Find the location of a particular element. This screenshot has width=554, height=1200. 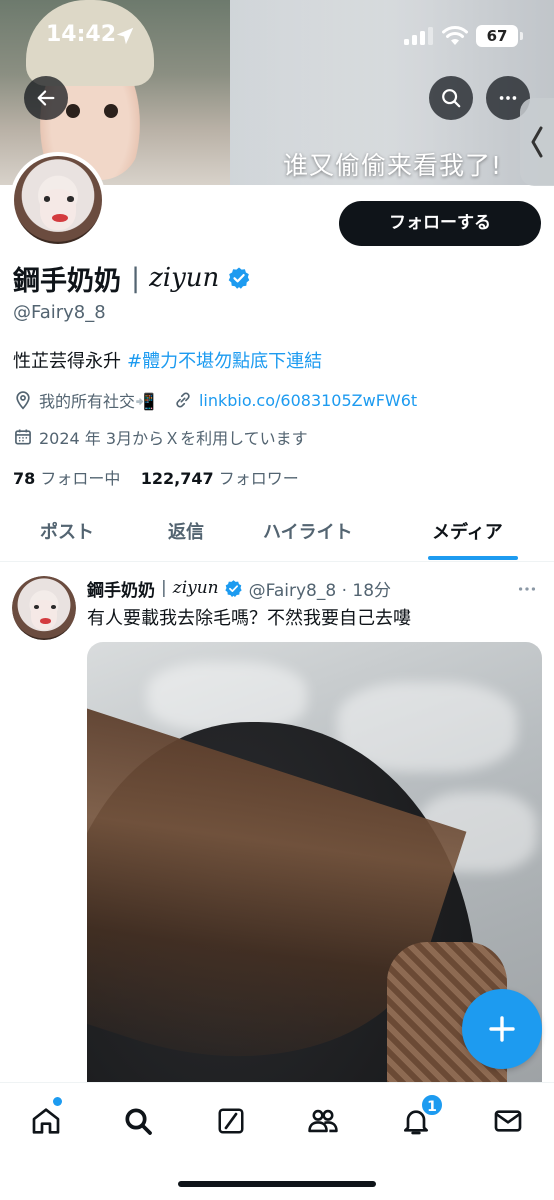

tab-media: メディア is located at coordinates (467, 531).